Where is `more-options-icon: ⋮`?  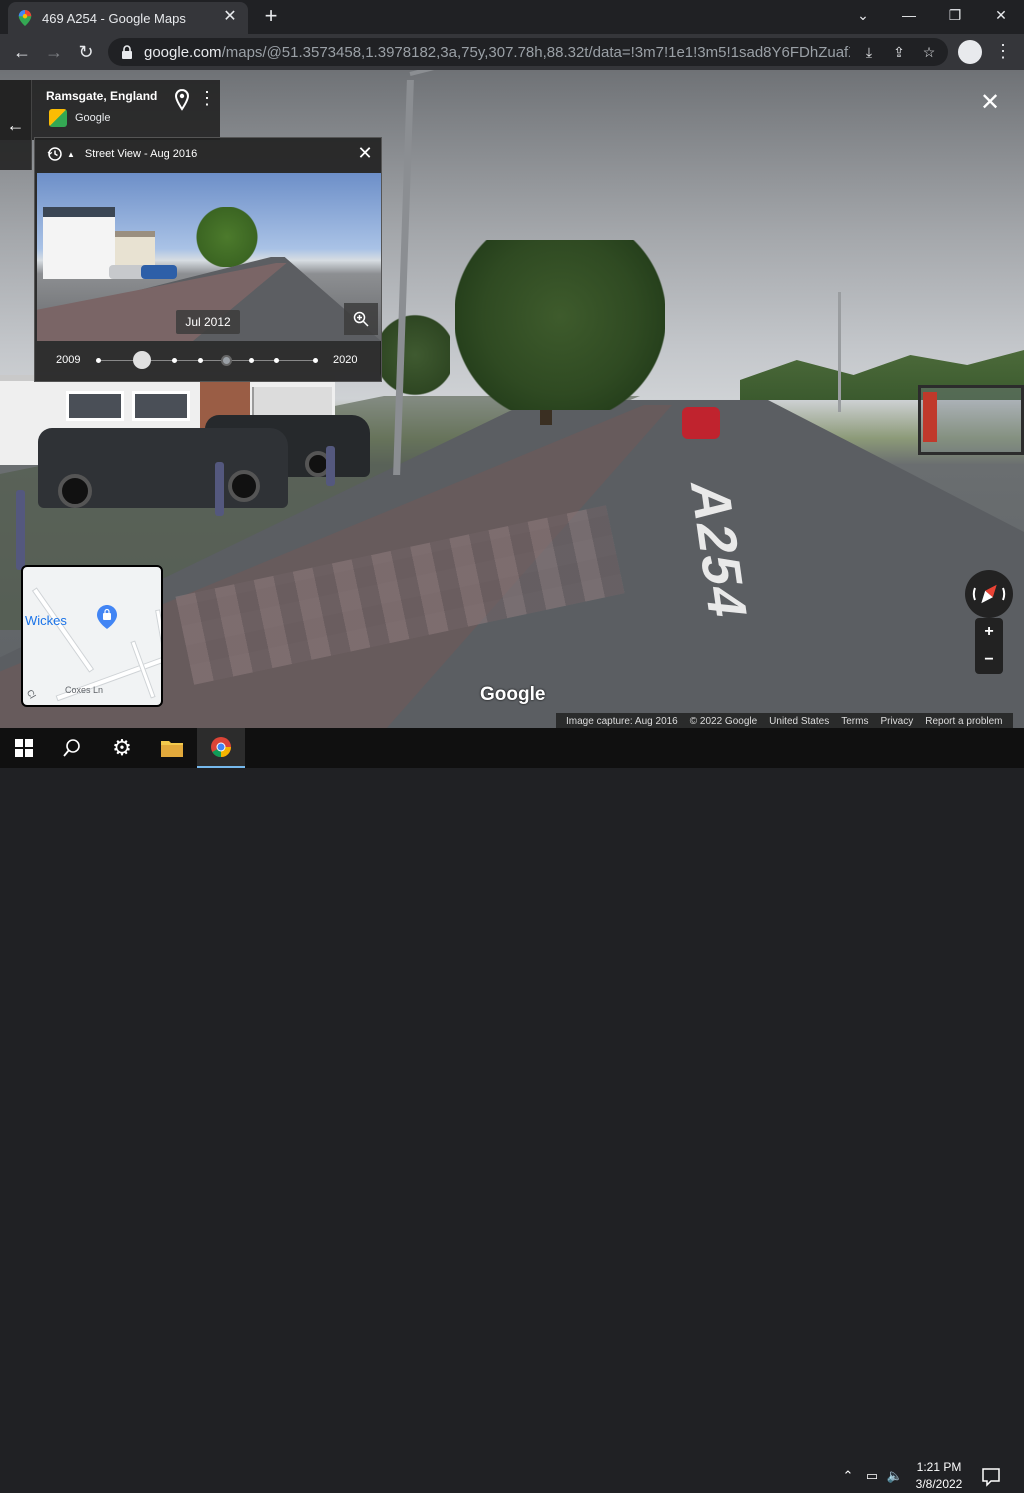
more-options-icon: ⋮ is located at coordinates (207, 99).